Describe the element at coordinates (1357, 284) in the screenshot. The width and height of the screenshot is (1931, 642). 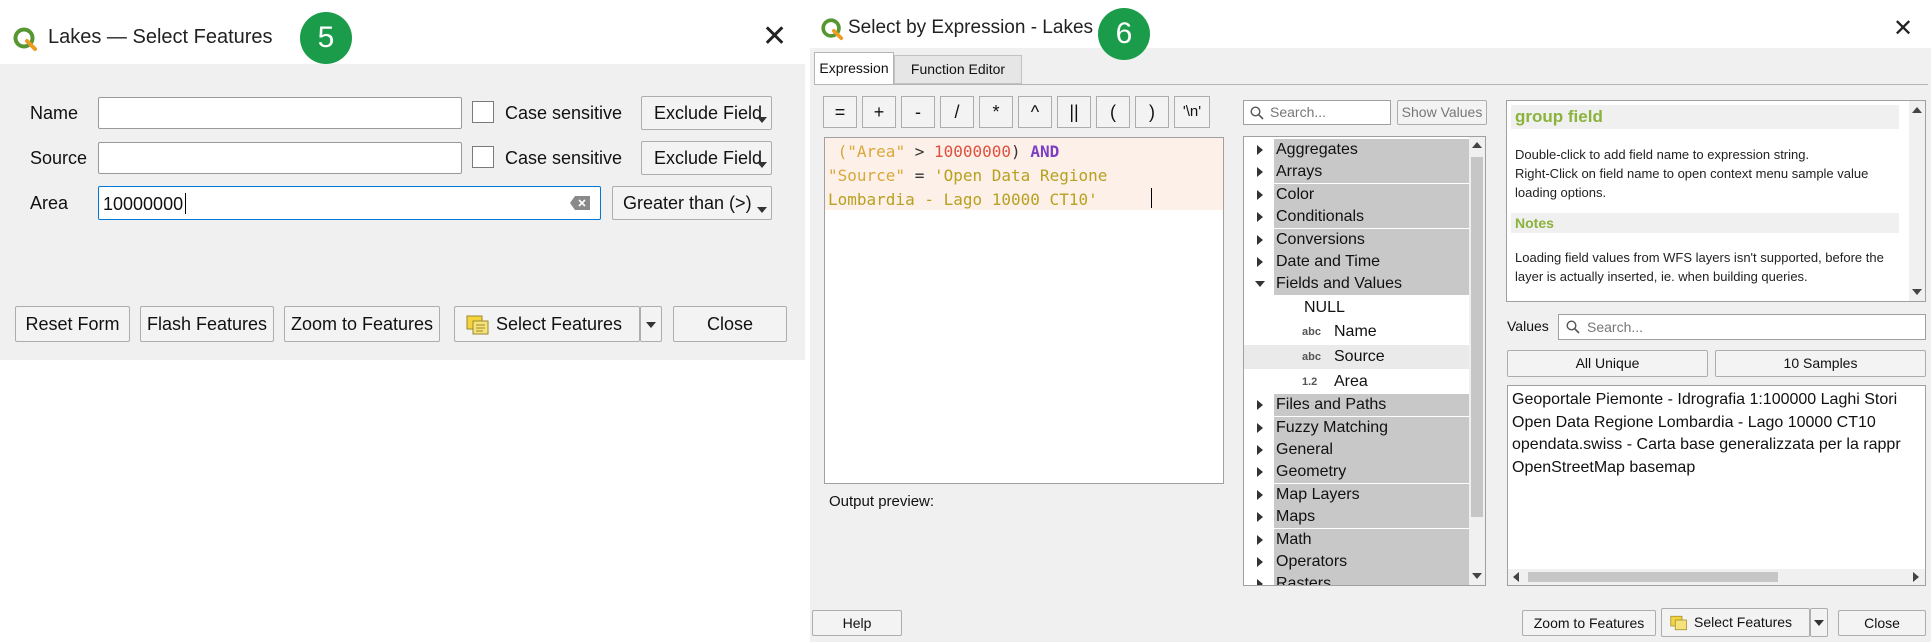
I see `tree-group-item: Fields and Values` at that location.